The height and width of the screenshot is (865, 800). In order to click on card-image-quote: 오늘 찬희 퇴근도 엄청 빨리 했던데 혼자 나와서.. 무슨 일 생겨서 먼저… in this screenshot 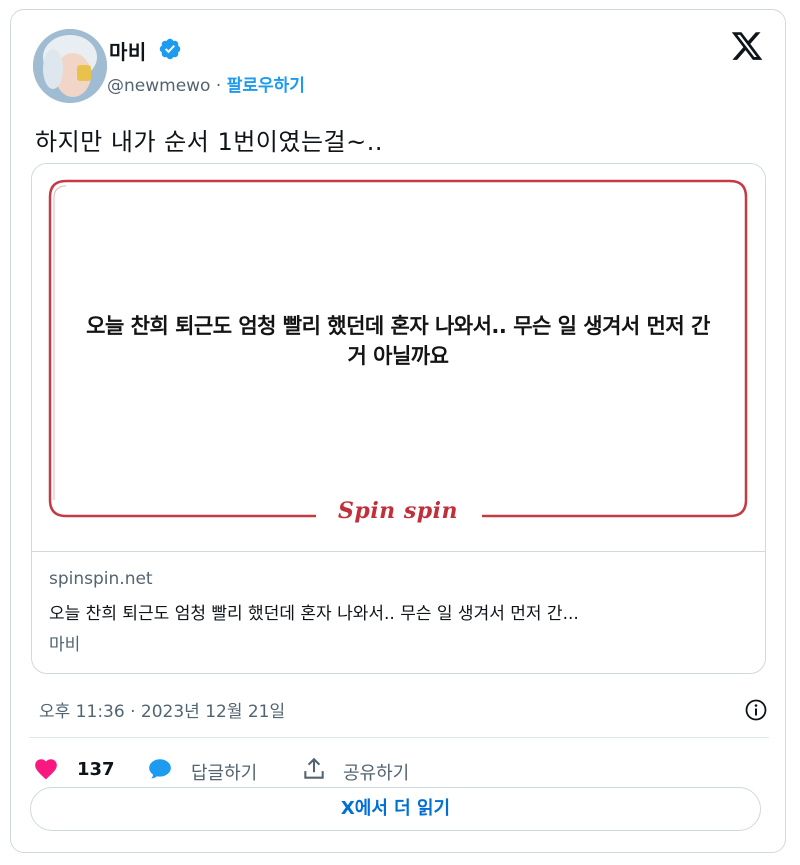, I will do `click(398, 341)`.